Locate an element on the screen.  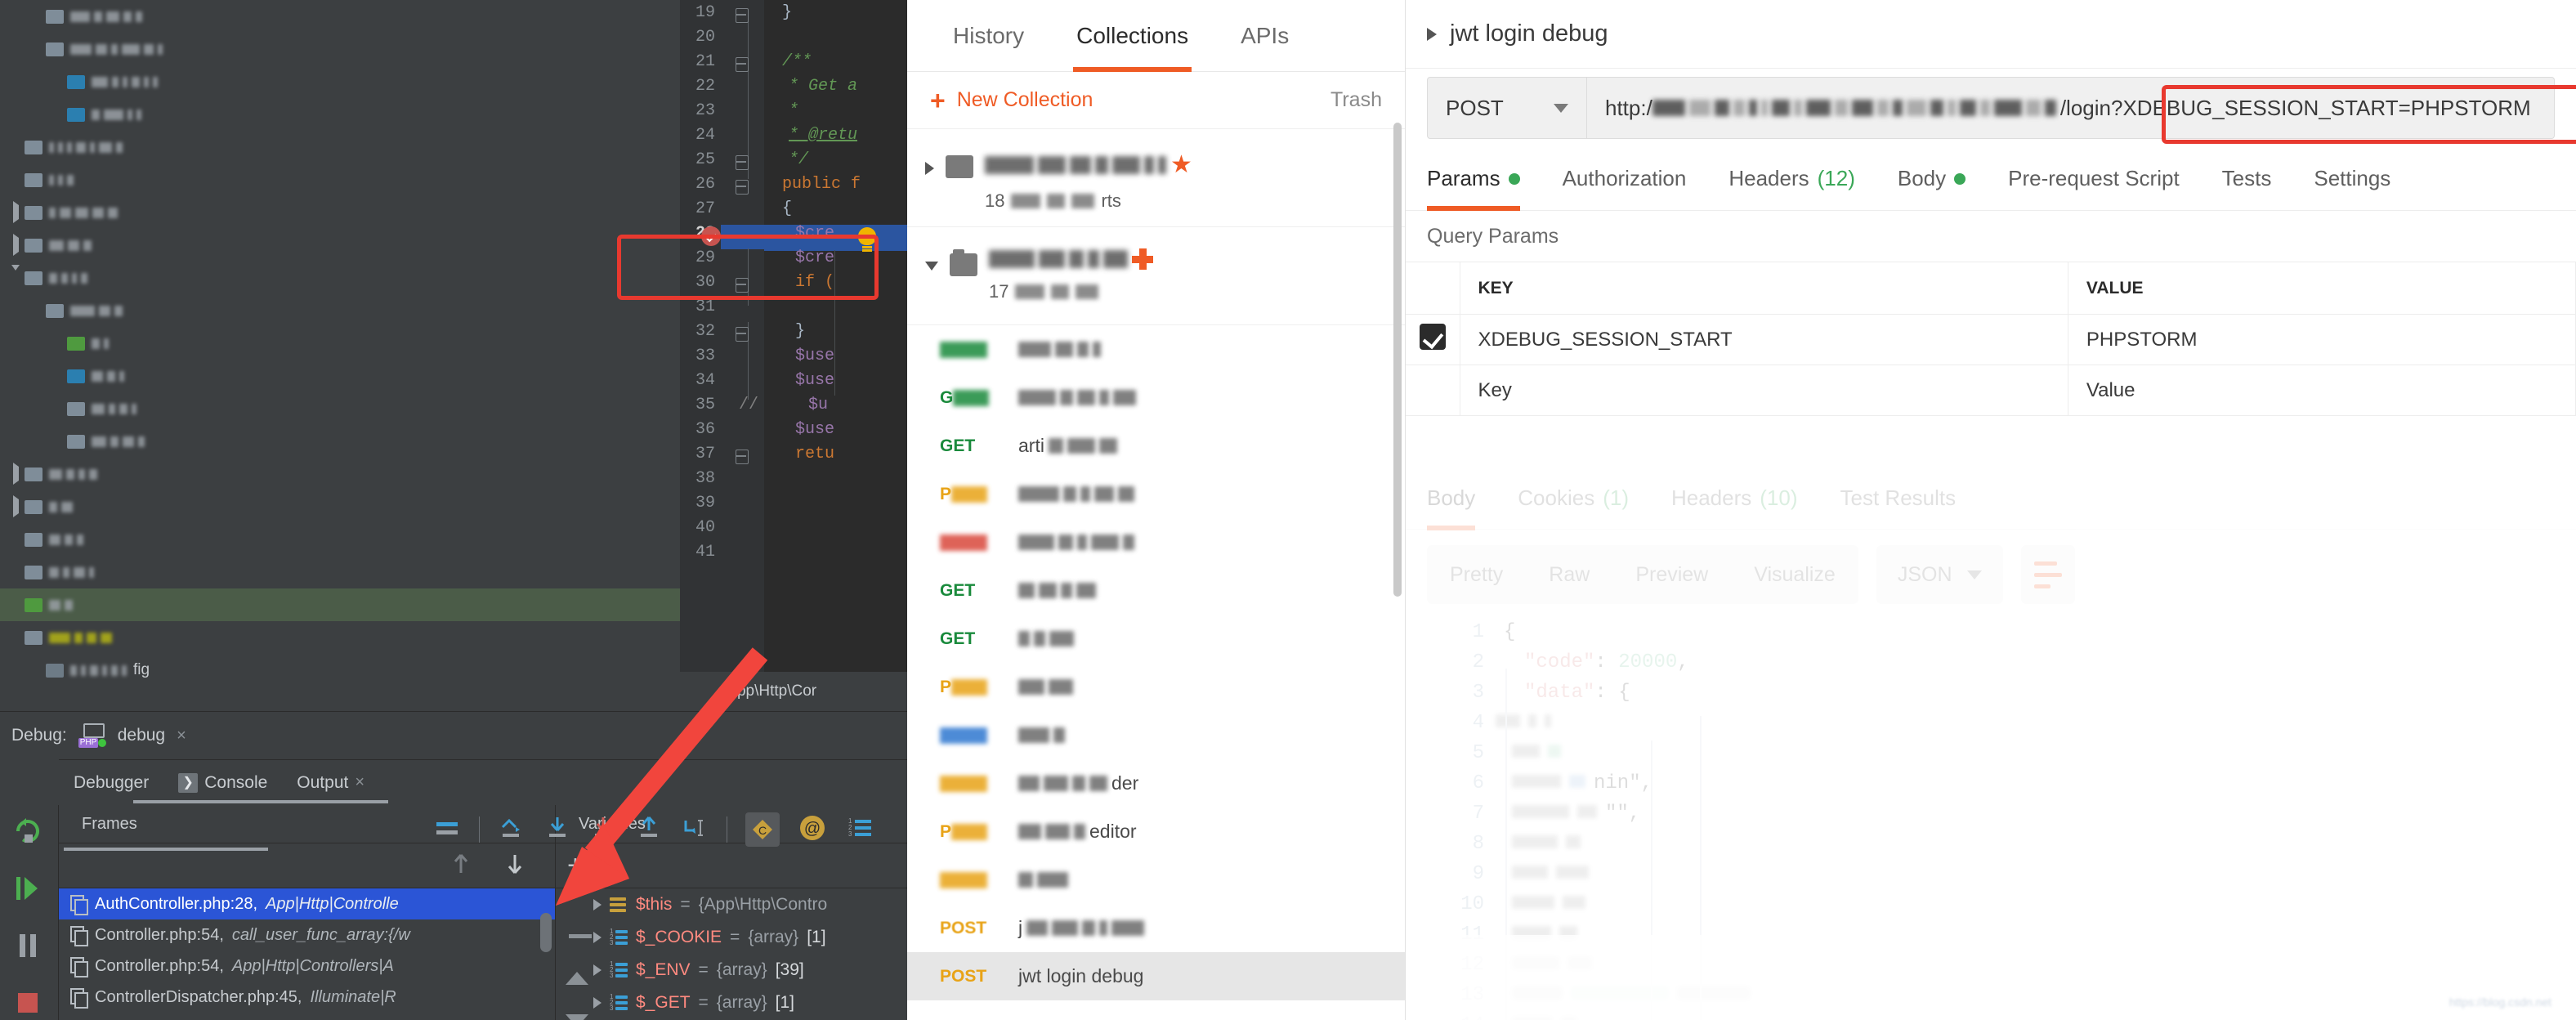
debugger-tab-output: Output × is located at coordinates (330, 783).